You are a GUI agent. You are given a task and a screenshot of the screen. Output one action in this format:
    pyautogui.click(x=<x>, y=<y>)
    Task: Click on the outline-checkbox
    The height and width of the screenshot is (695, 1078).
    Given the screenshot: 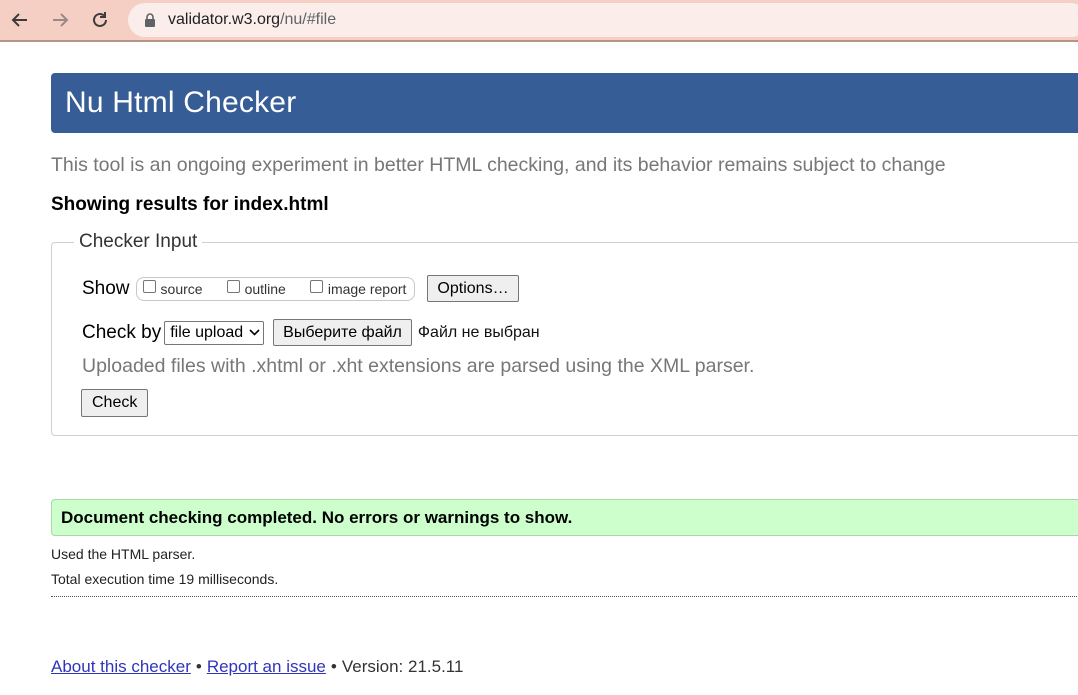 What is the action you would take?
    pyautogui.click(x=233, y=286)
    